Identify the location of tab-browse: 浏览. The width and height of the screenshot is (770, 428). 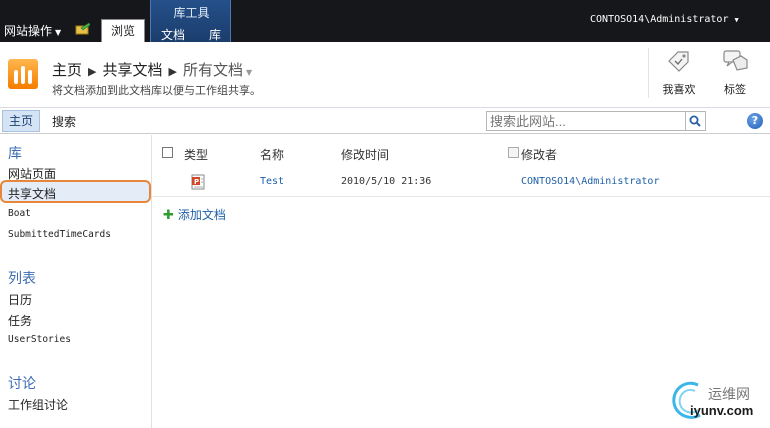
(123, 30).